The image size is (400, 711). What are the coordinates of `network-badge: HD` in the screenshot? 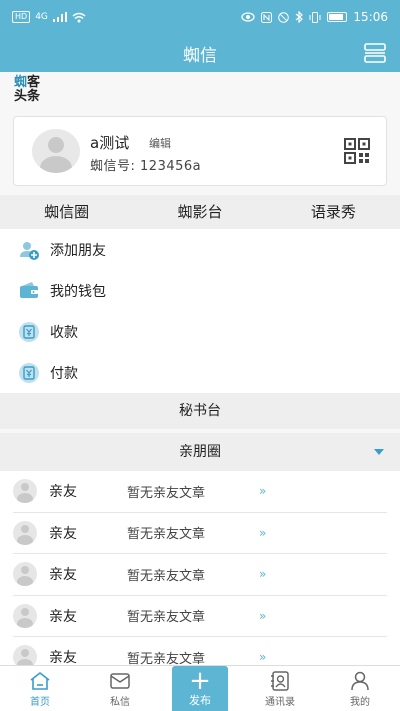 It's located at (21, 17).